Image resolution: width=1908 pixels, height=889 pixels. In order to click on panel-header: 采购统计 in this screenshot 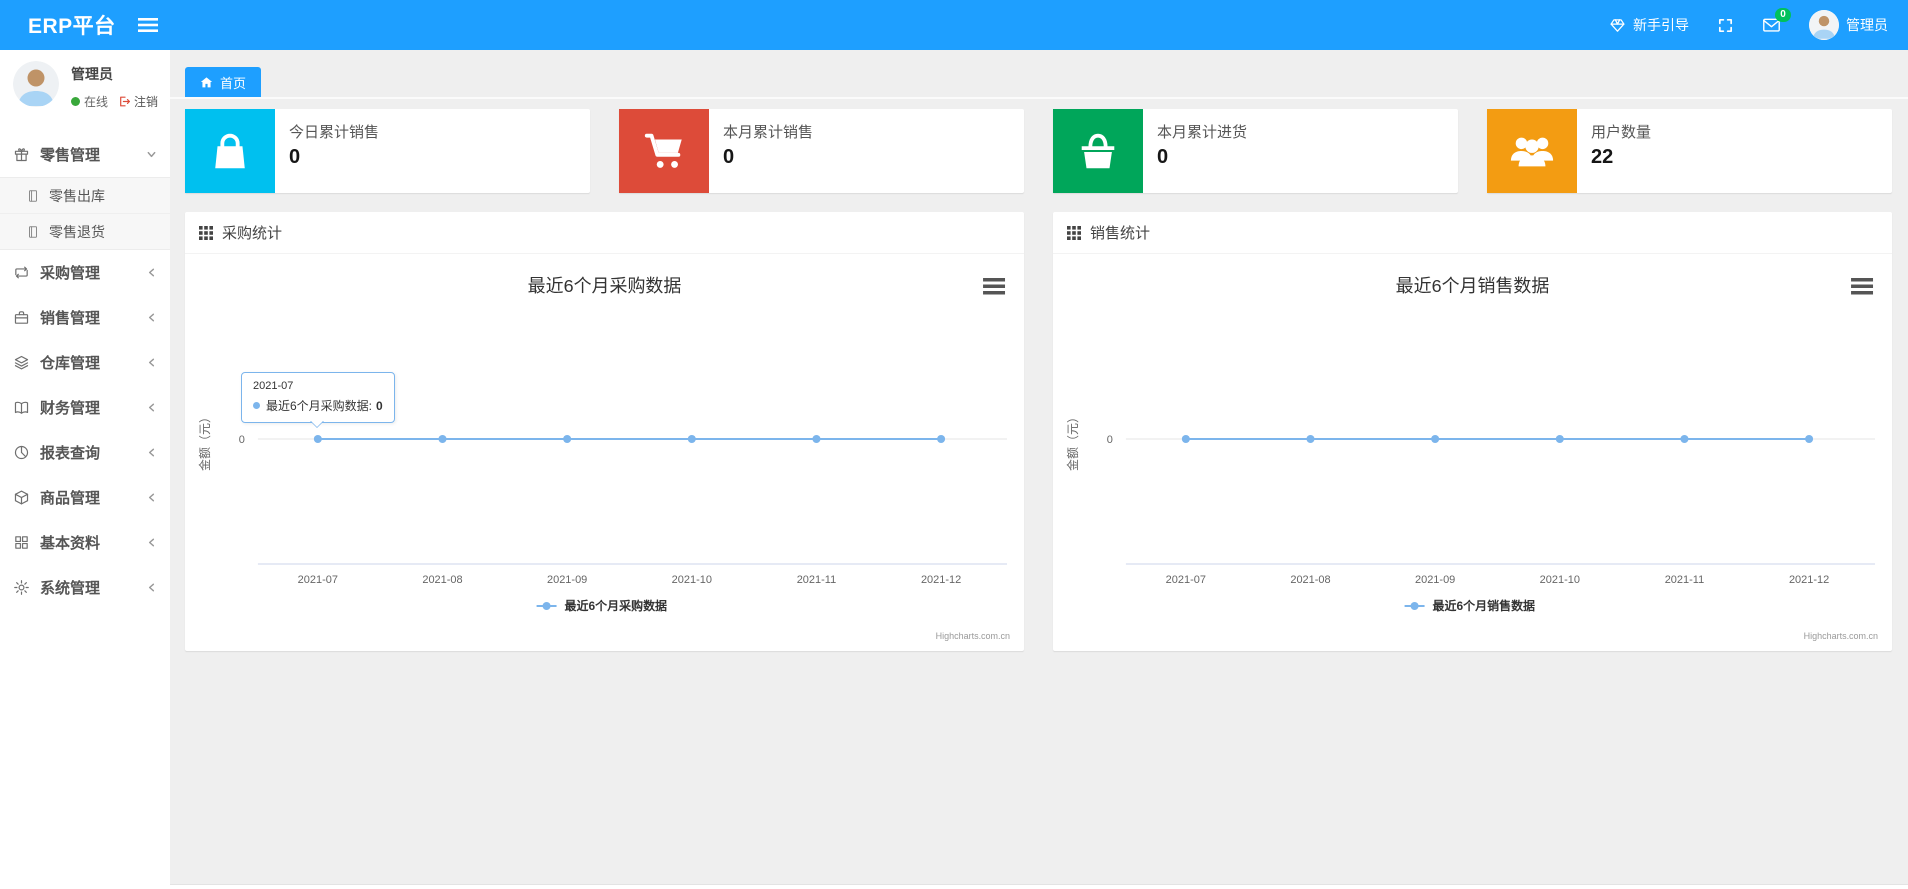, I will do `click(604, 233)`.